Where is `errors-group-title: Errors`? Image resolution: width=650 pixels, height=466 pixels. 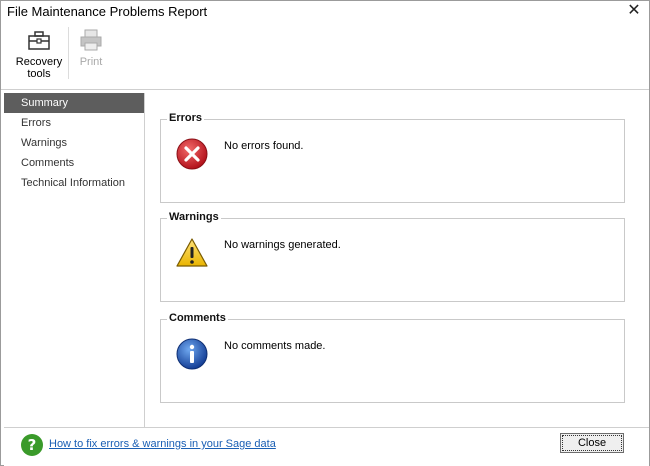 errors-group-title: Errors is located at coordinates (186, 118).